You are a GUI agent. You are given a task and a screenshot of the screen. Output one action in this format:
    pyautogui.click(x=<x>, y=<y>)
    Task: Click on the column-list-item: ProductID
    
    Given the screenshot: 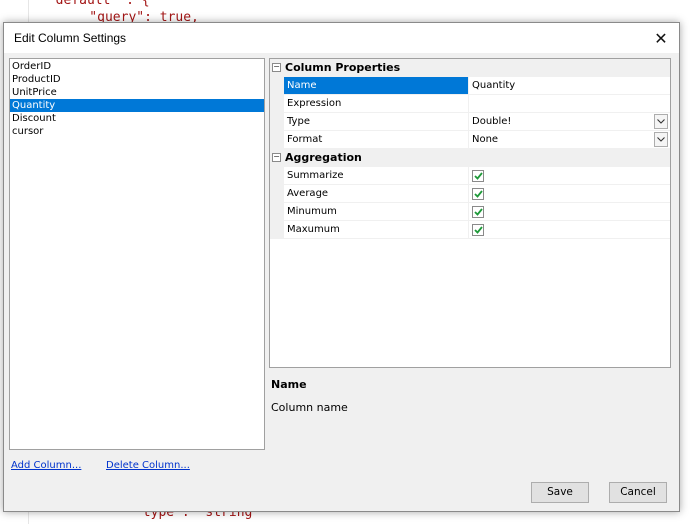 What is the action you would take?
    pyautogui.click(x=137, y=79)
    